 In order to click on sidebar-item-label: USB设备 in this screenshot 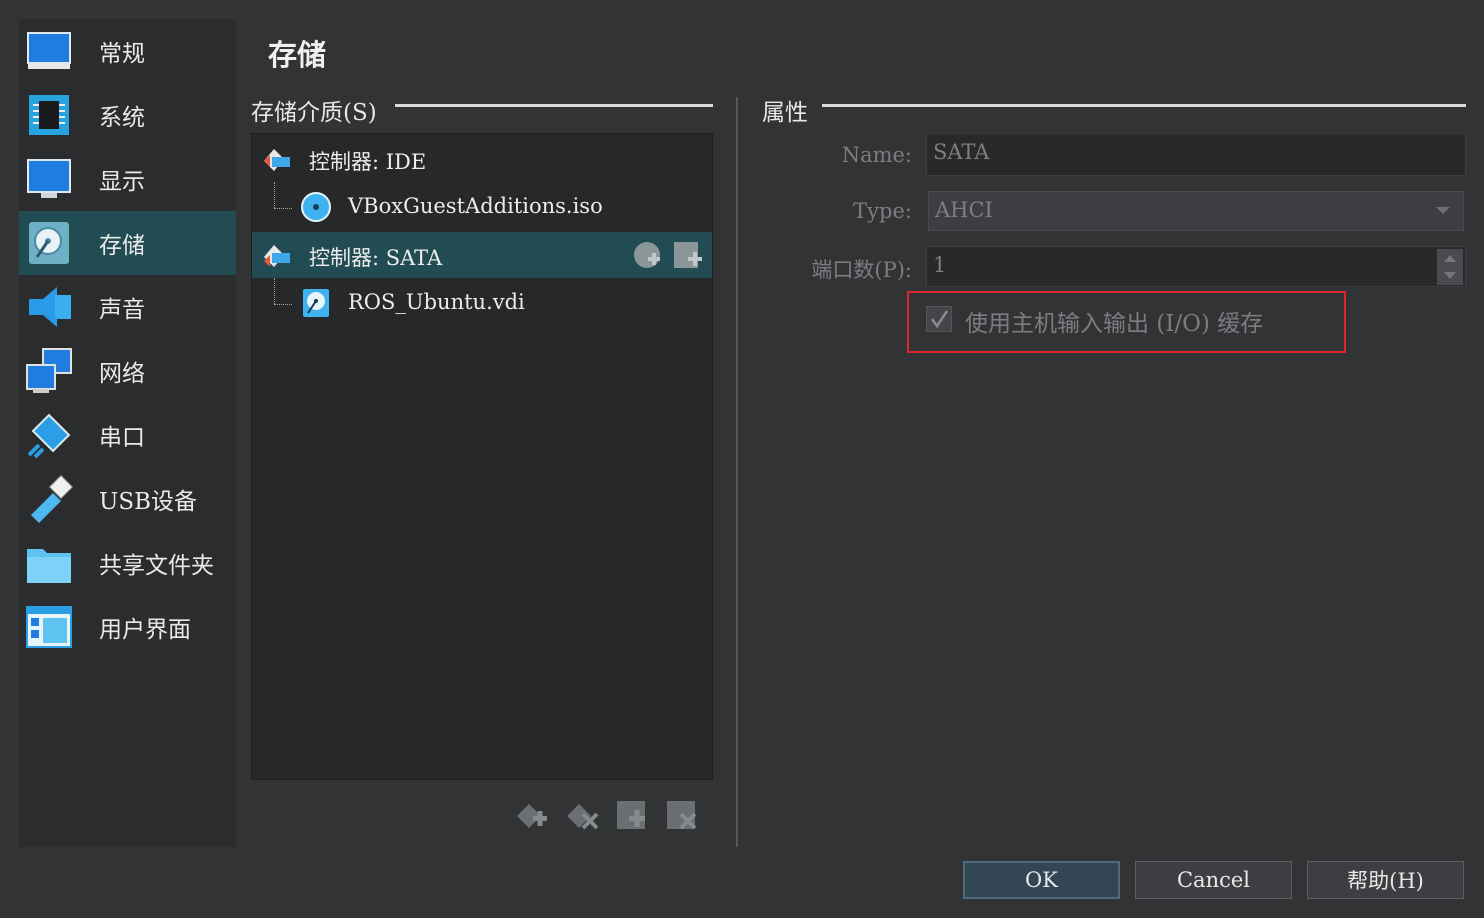, I will do `click(148, 502)`.